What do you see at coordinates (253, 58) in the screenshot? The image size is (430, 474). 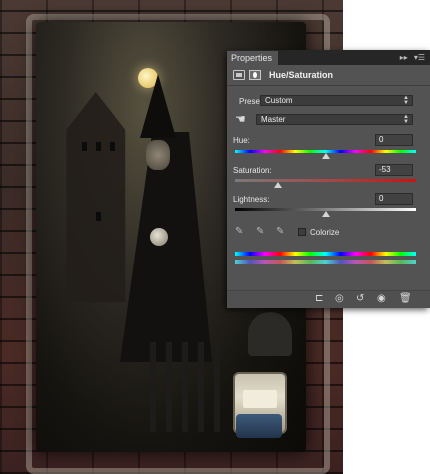 I see `properties-tab: Properties` at bounding box center [253, 58].